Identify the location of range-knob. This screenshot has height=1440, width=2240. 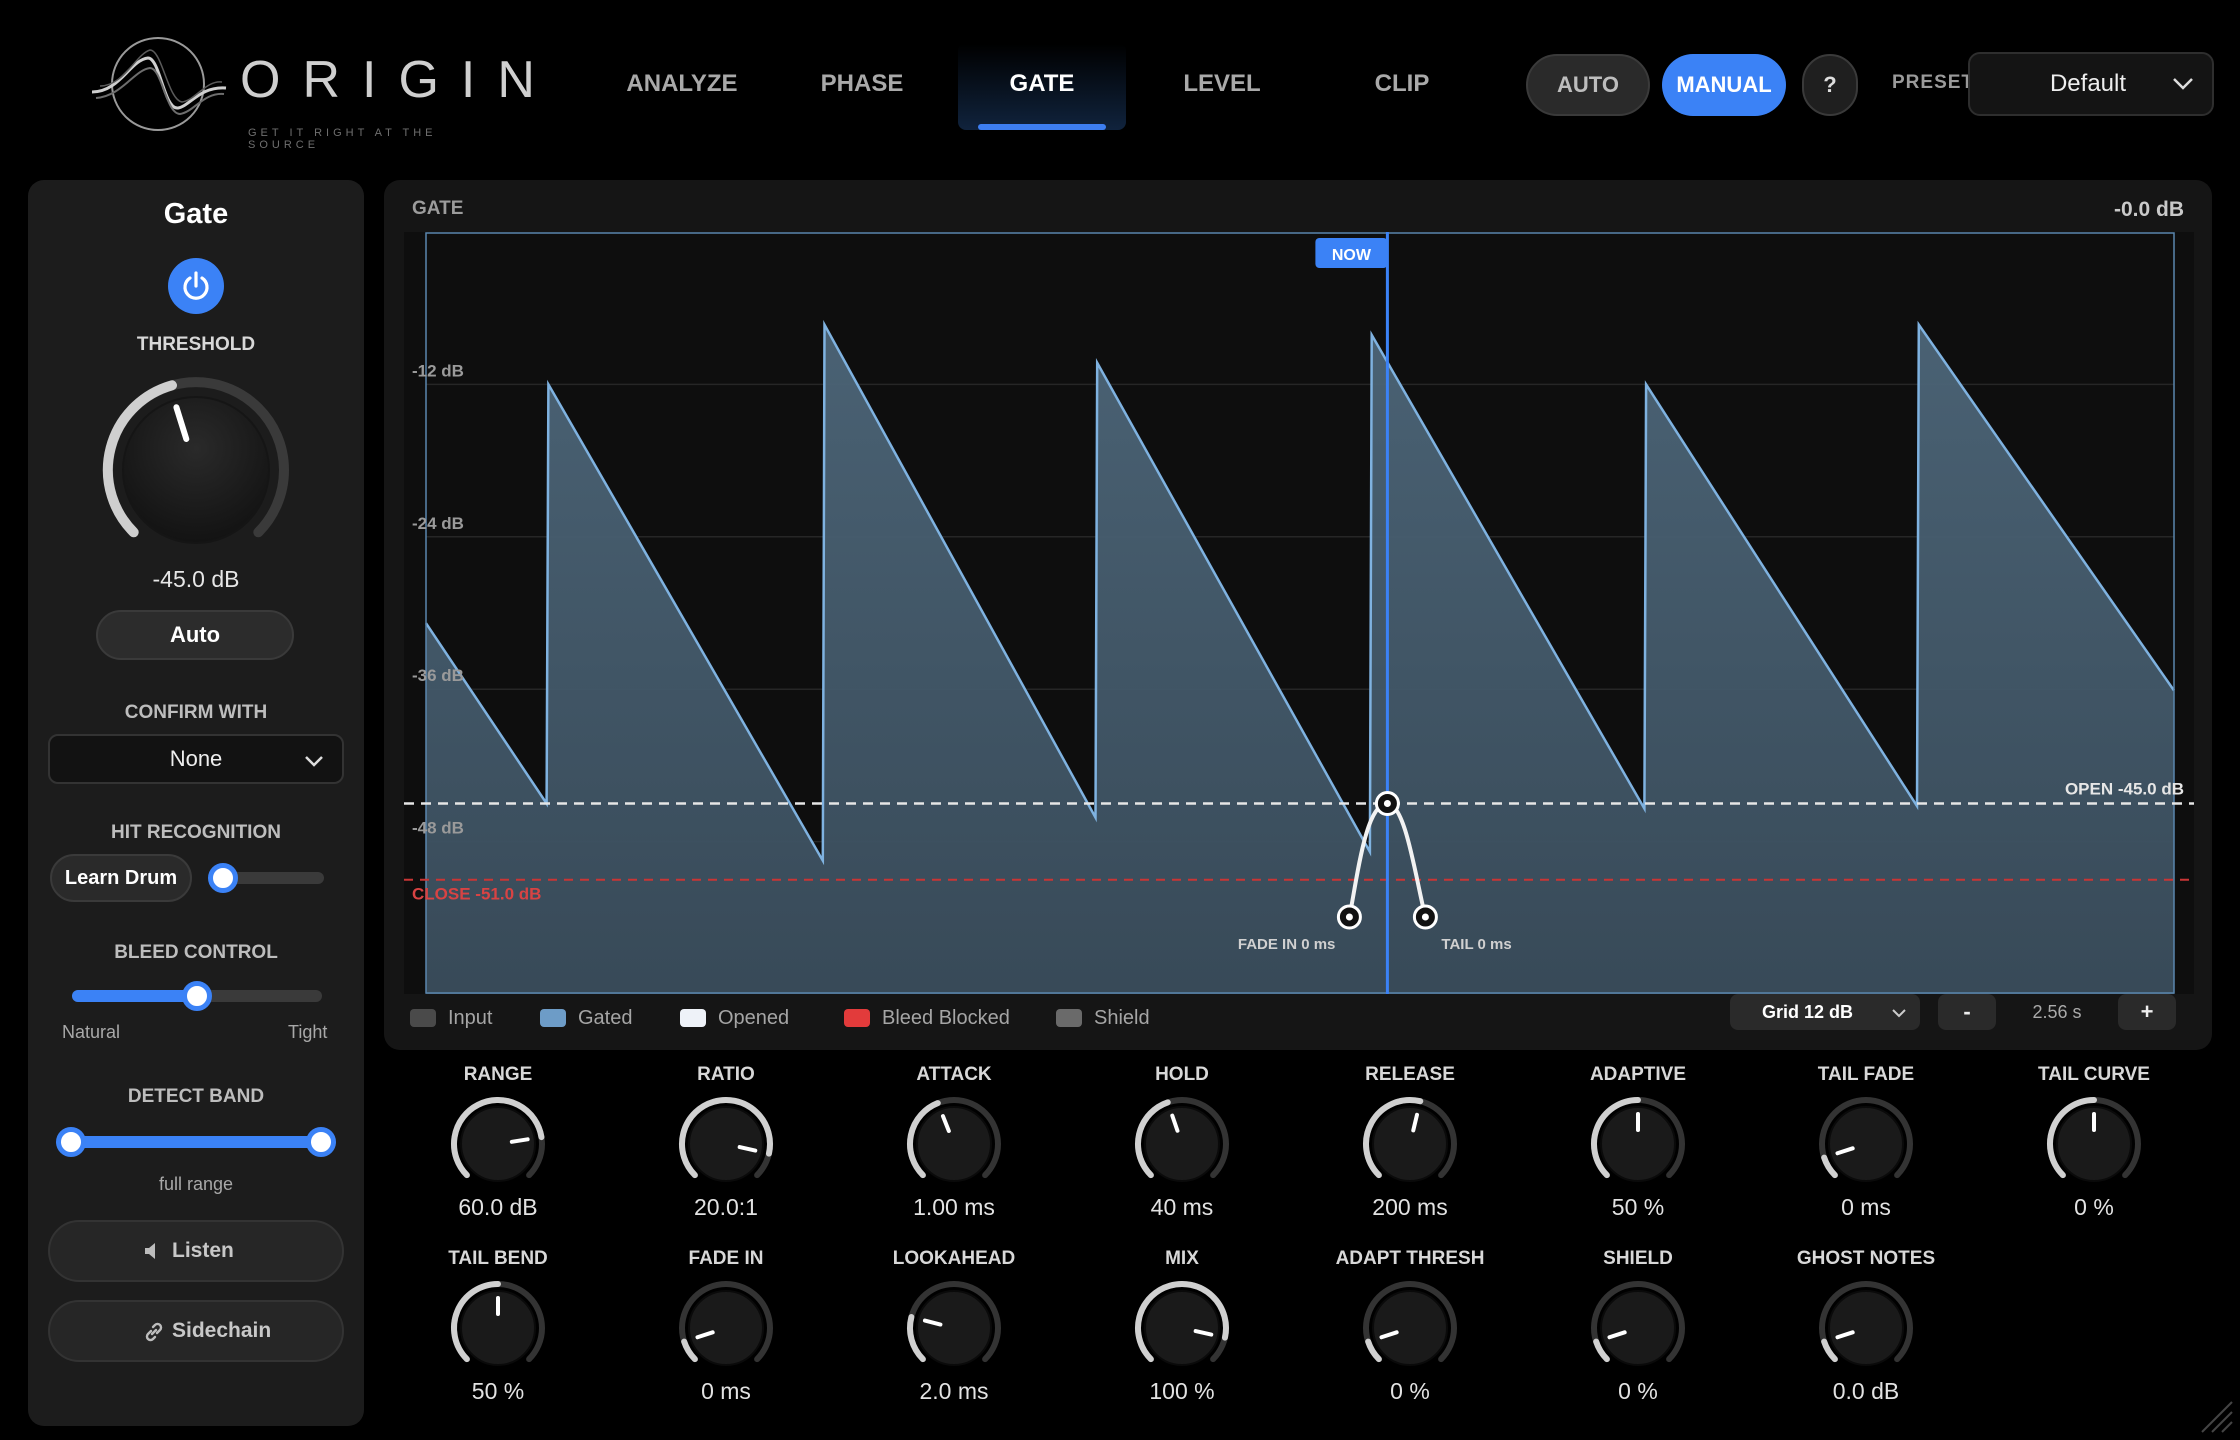
(498, 1144).